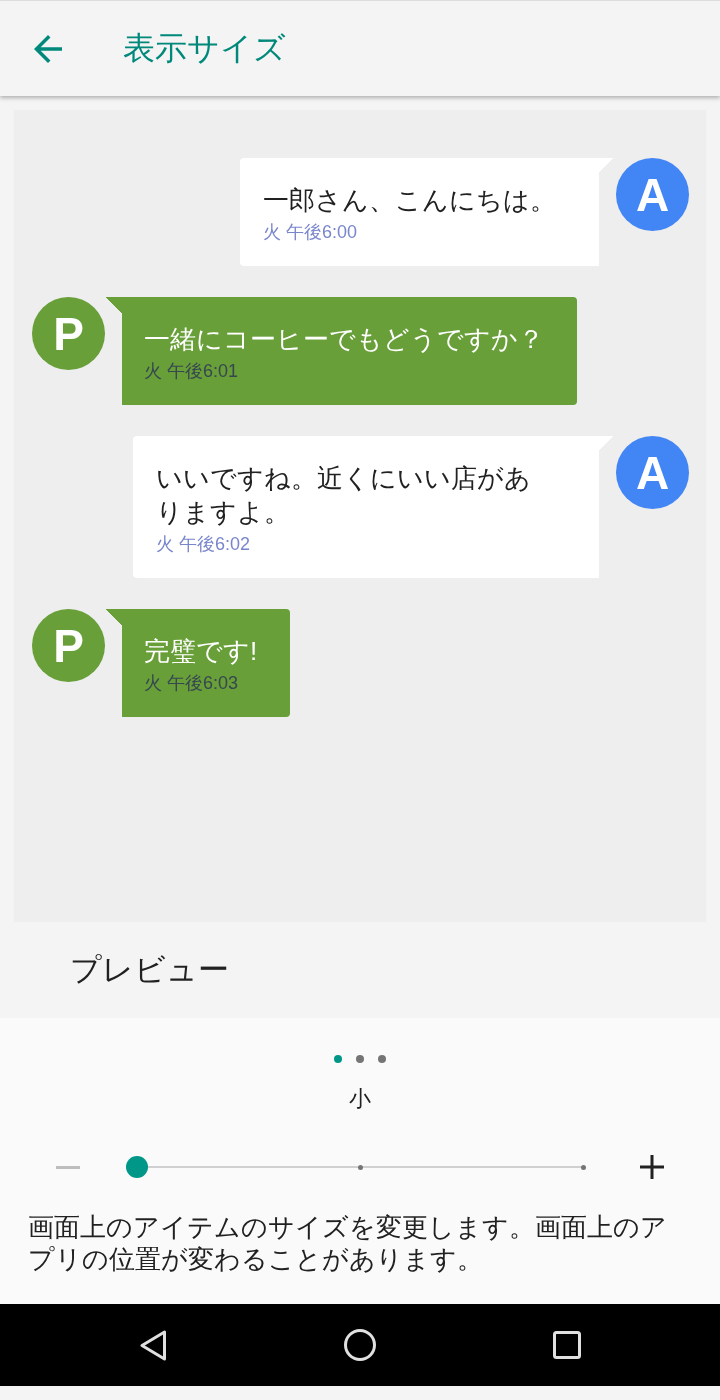  What do you see at coordinates (137, 1167) in the screenshot?
I see `slider-thumb` at bounding box center [137, 1167].